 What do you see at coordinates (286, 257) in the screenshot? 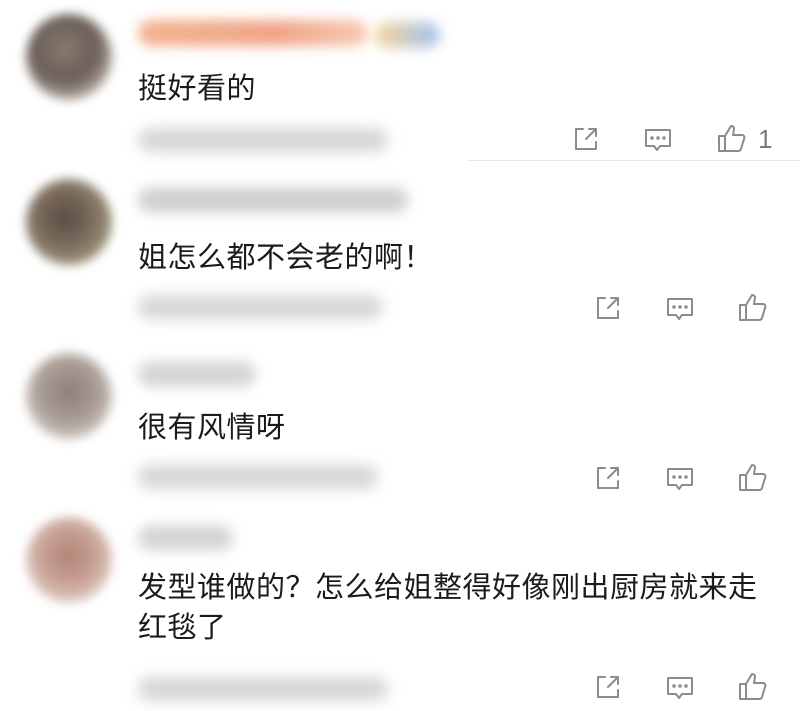
I see `comment-text: 姐怎么都不会老的啊！` at bounding box center [286, 257].